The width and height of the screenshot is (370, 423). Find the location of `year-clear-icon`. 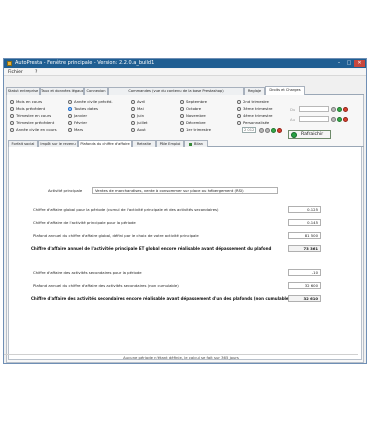

year-clear-icon is located at coordinates (279, 130).